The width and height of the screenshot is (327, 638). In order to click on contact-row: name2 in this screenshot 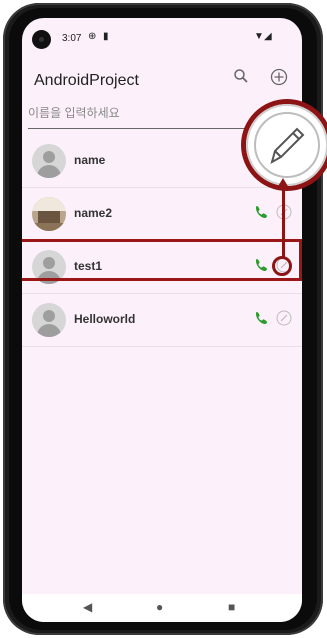, I will do `click(162, 214)`.